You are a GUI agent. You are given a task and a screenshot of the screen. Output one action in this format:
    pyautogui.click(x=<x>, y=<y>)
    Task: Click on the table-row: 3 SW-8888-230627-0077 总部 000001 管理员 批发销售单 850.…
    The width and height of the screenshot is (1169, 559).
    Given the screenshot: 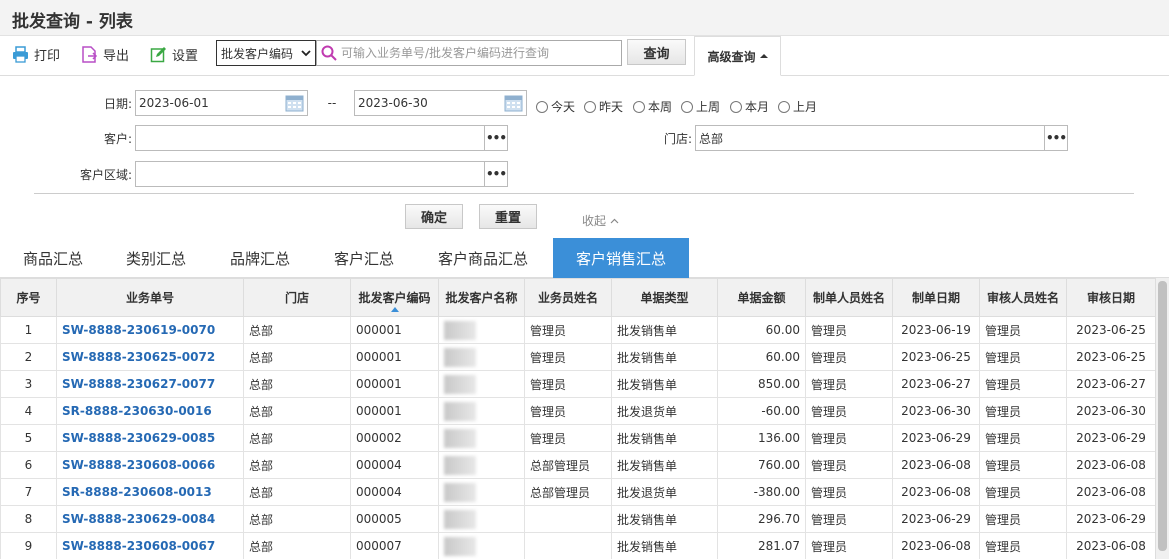 What is the action you would take?
    pyautogui.click(x=578, y=384)
    